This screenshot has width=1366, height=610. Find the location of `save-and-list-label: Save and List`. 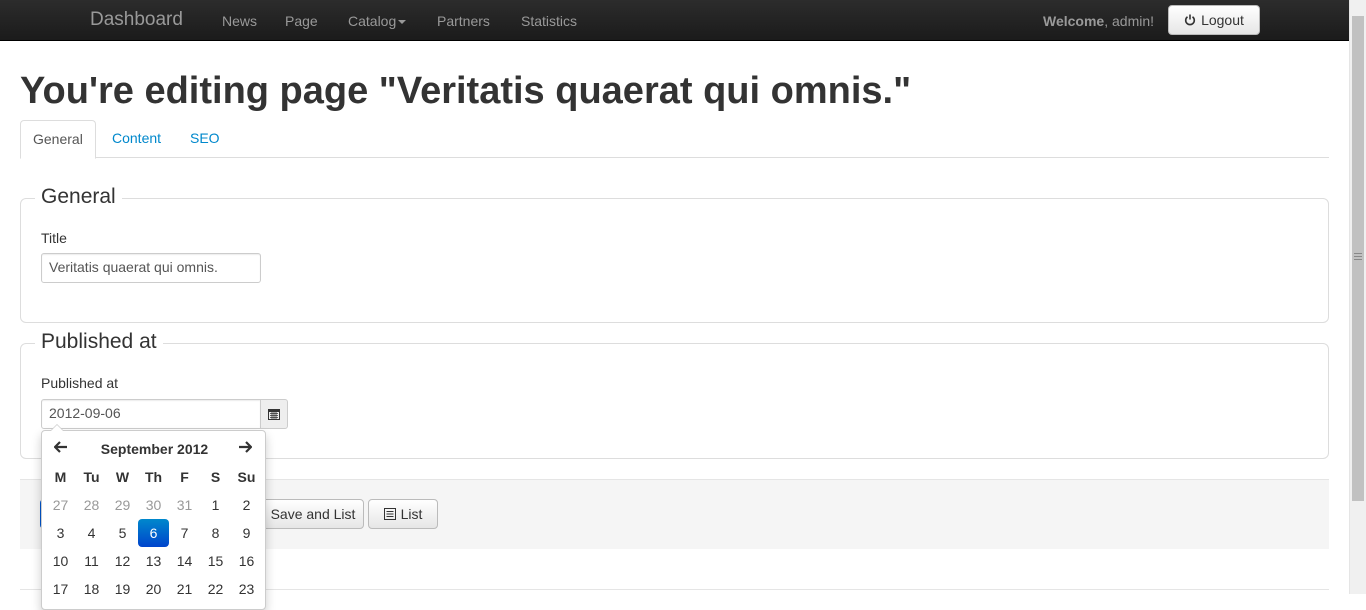

save-and-list-label: Save and List is located at coordinates (313, 514).